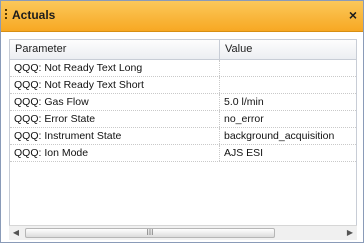 The image size is (364, 243). I want to click on scrollbar-thumb: III, so click(150, 233).